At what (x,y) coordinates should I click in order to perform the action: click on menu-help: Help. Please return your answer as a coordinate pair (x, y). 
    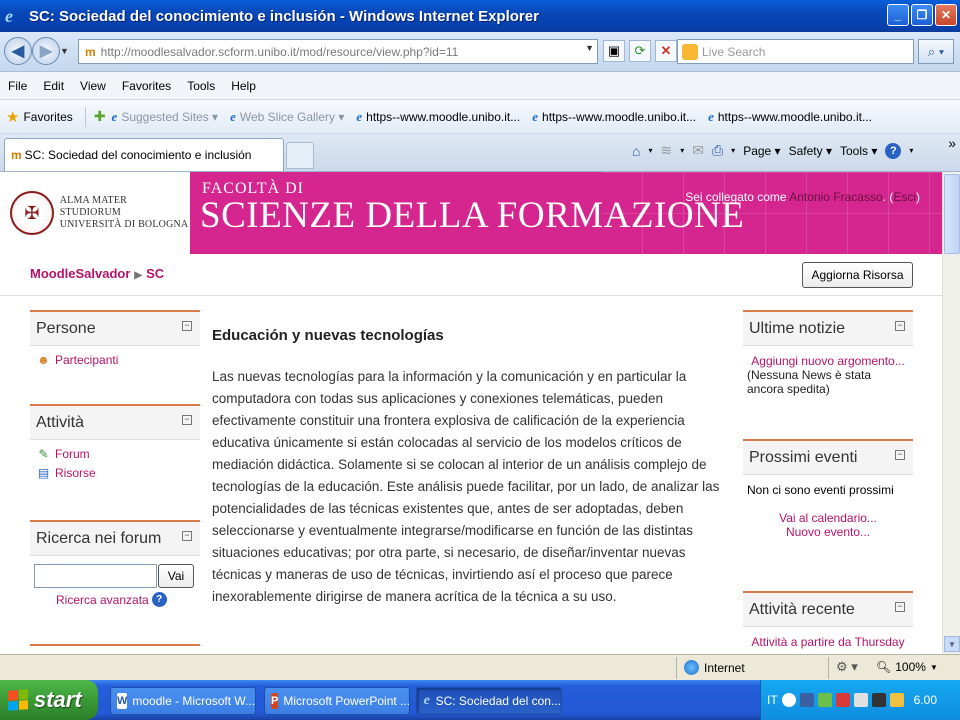
    Looking at the image, I should click on (243, 86).